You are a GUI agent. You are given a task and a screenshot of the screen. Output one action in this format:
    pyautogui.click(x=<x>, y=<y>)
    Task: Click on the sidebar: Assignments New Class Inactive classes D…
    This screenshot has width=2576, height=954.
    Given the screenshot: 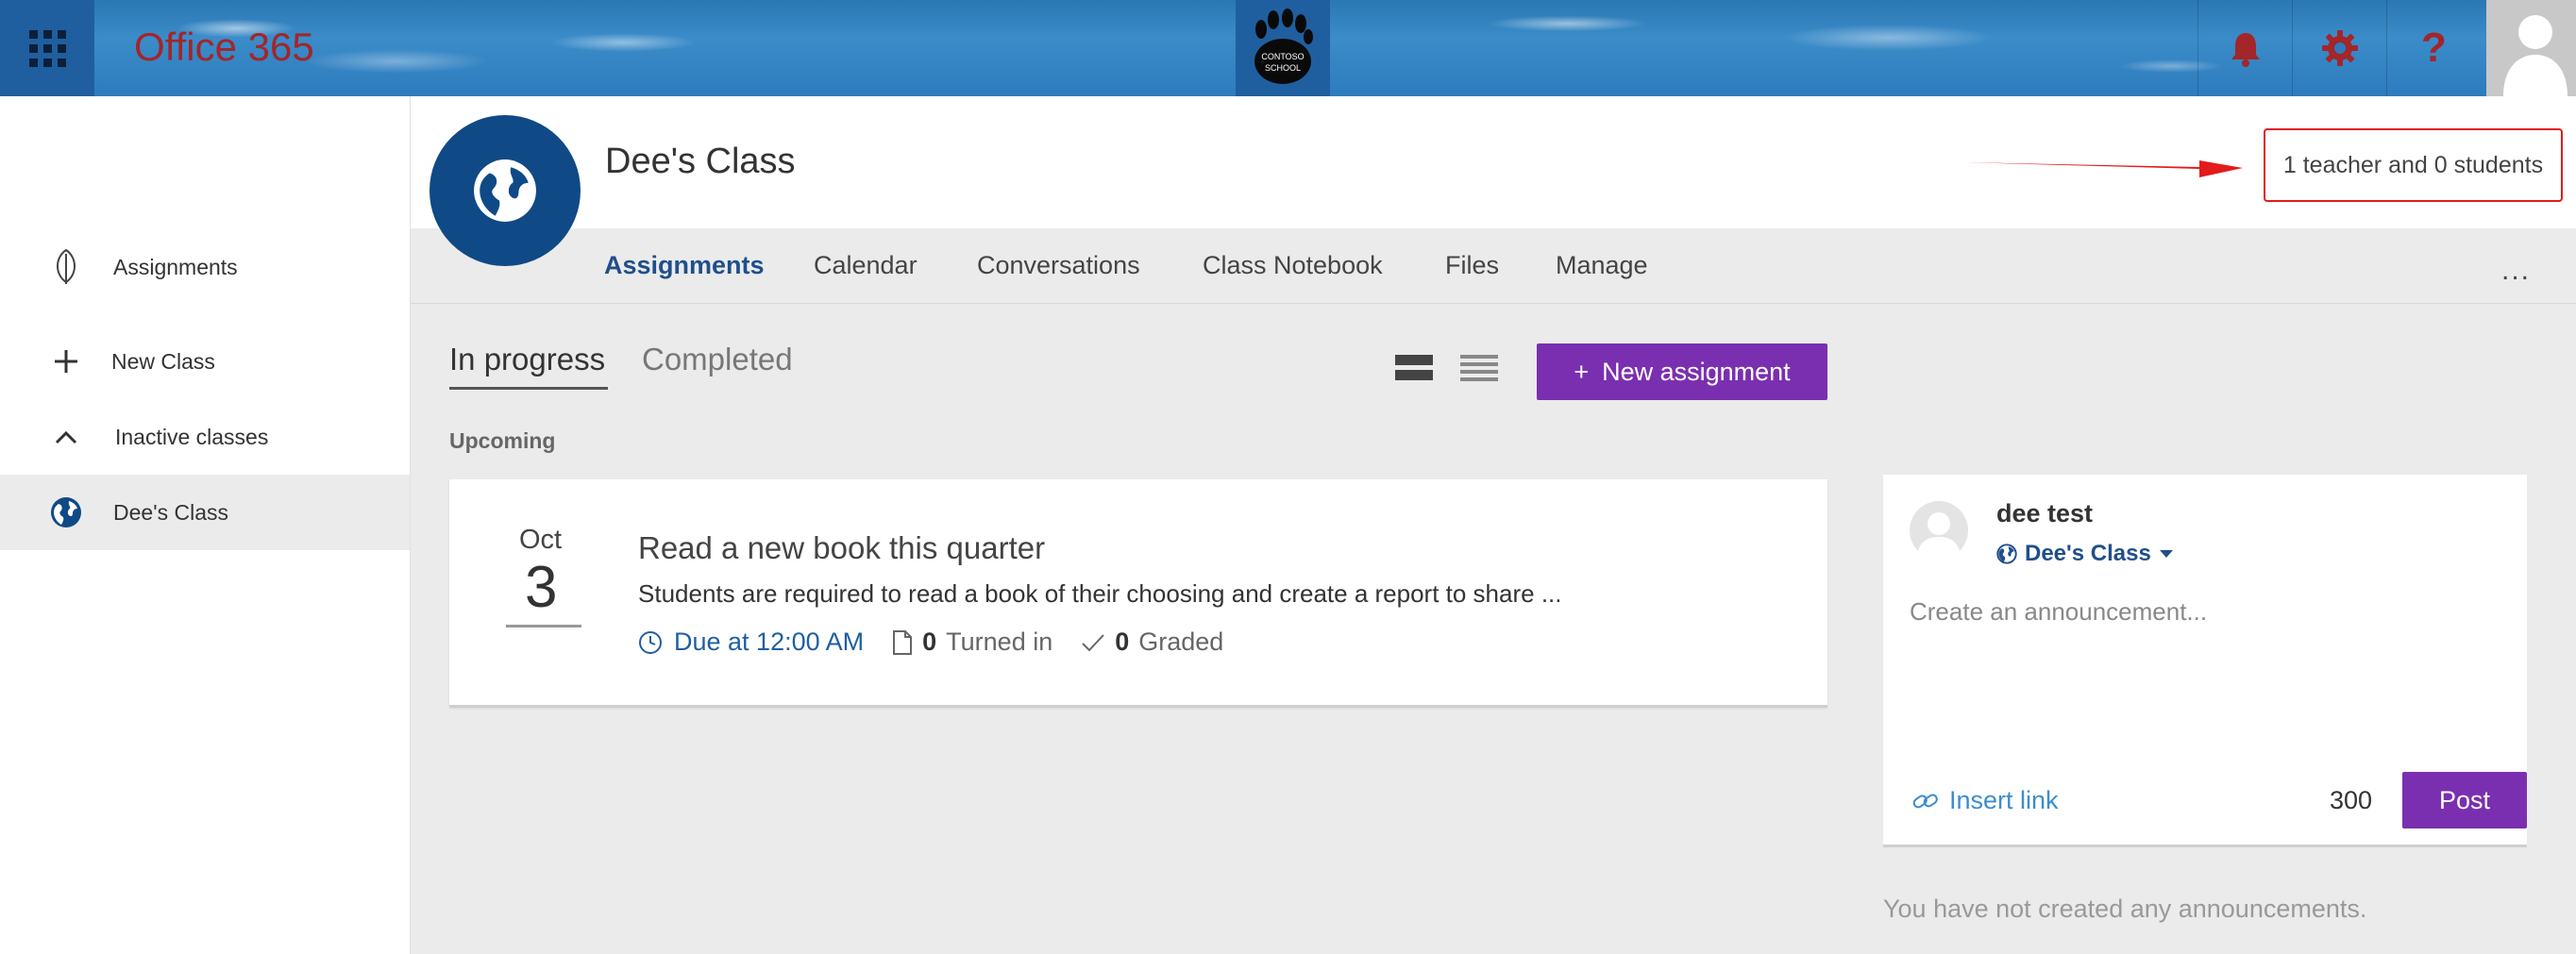 What is the action you would take?
    pyautogui.click(x=205, y=525)
    